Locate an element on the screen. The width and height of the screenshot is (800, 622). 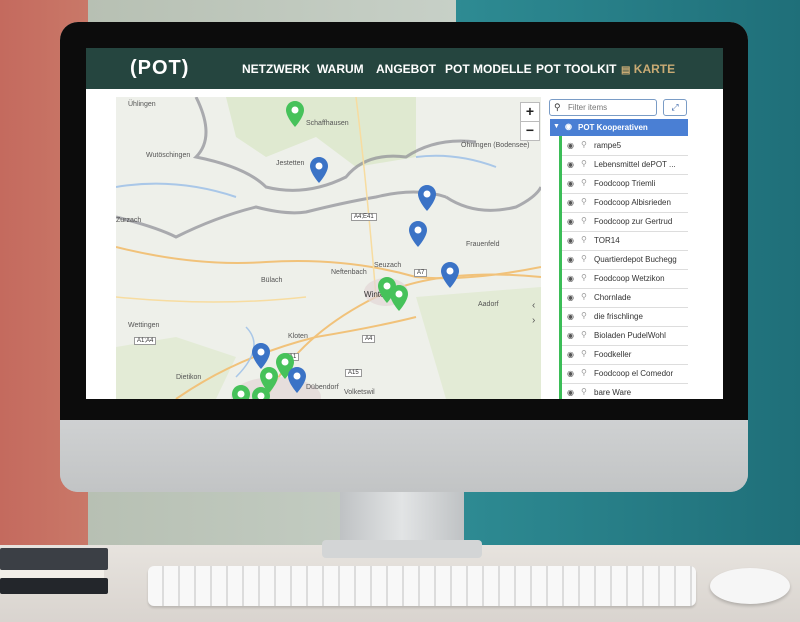
nav-item-pot-toolkit: POT TOOLKIT is located at coordinates (576, 69).